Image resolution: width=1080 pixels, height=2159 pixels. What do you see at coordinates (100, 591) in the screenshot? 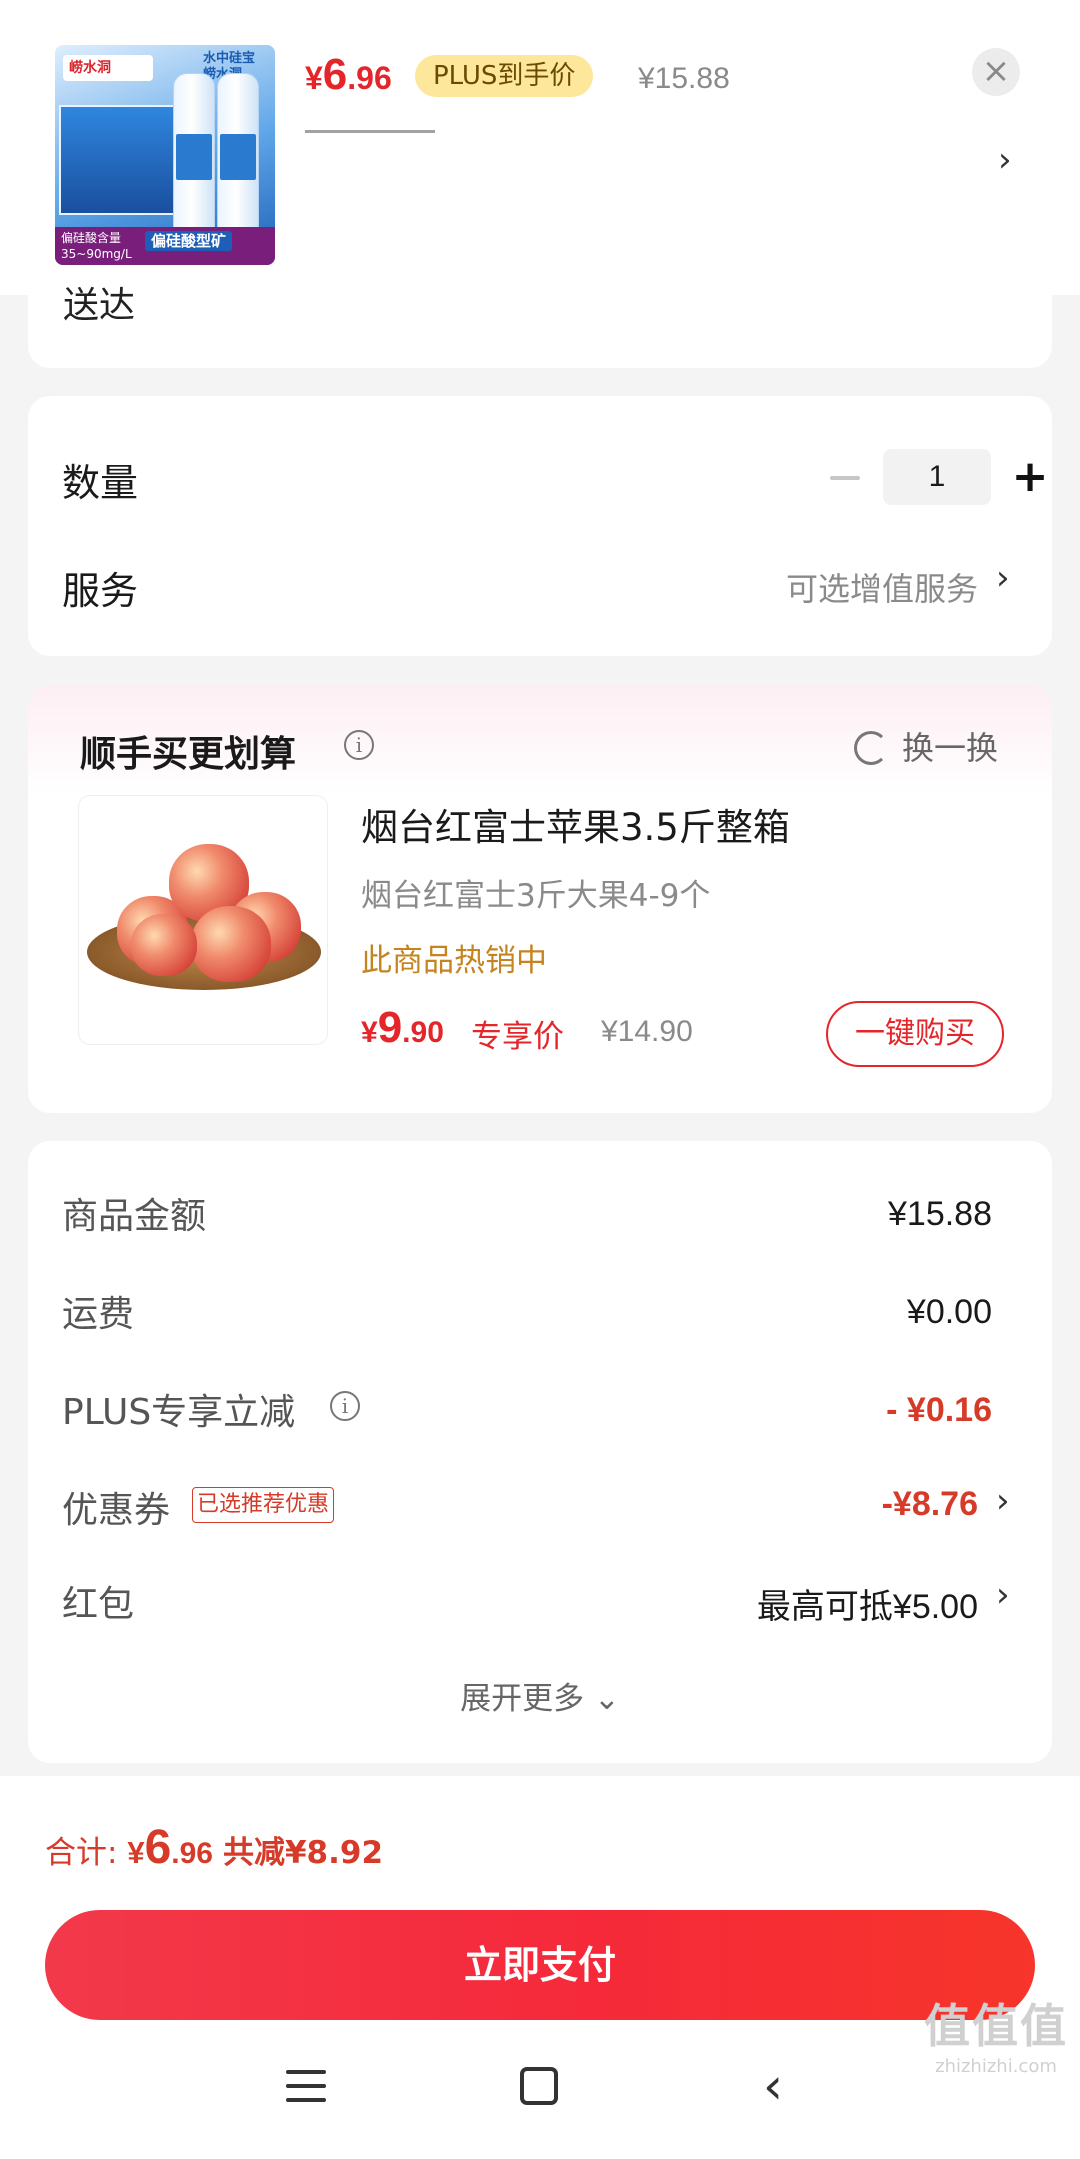
I see `service-label: 服务` at bounding box center [100, 591].